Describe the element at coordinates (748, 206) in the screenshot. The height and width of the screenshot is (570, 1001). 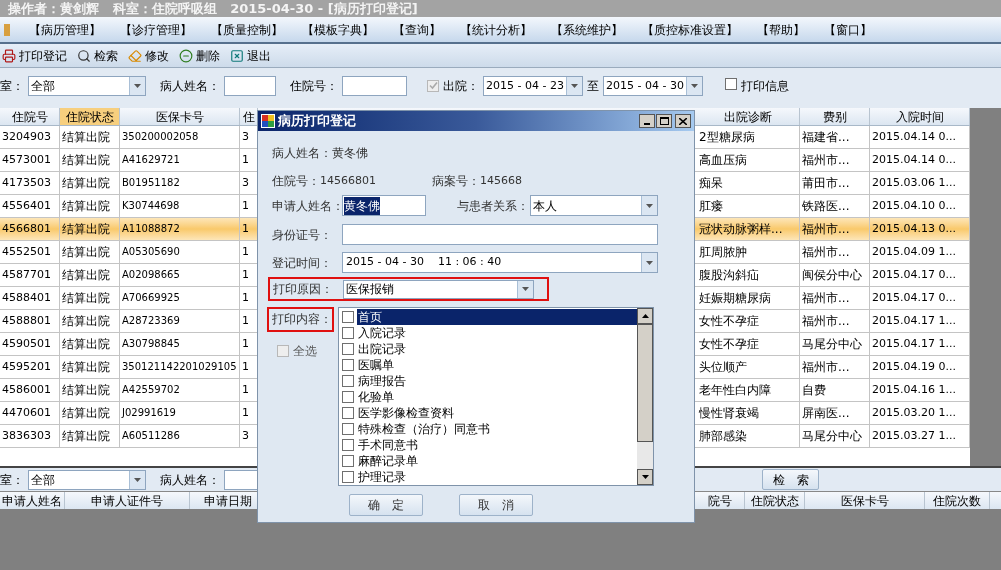
I see `table-cell: 肛瘘` at that location.